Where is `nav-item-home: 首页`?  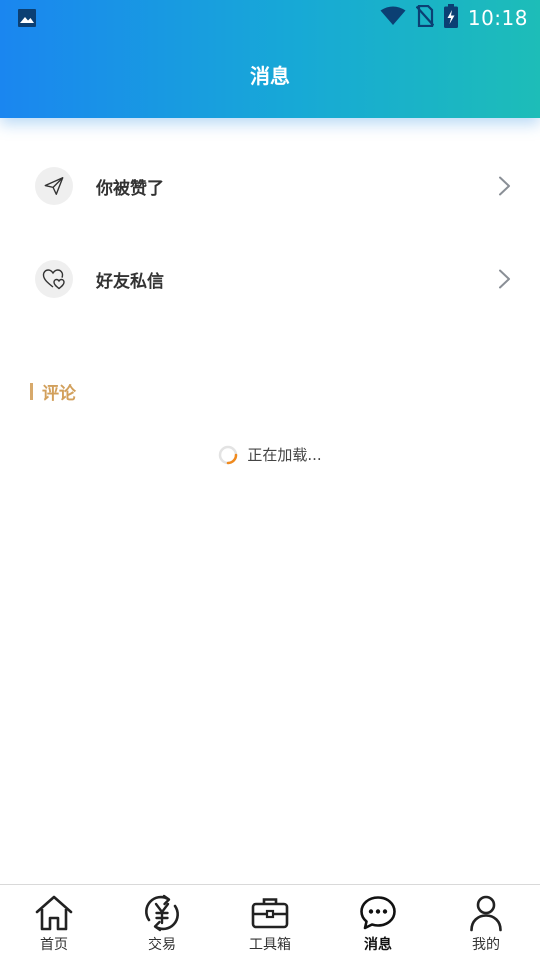
nav-item-home: 首页 is located at coordinates (54, 923).